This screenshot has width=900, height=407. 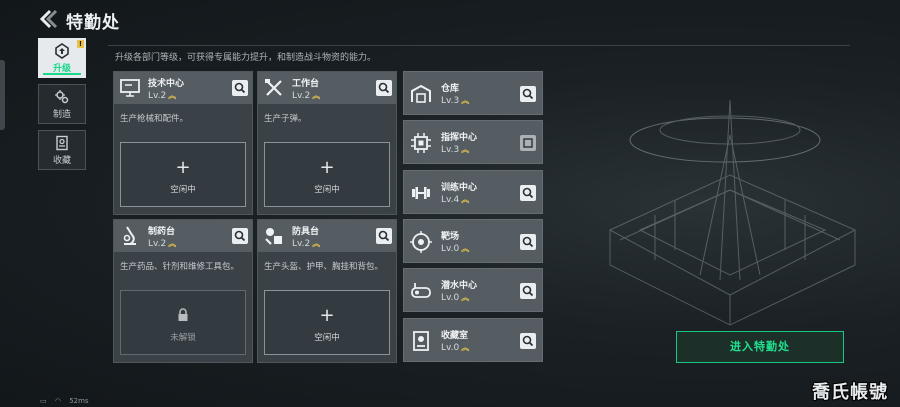 What do you see at coordinates (273, 236) in the screenshot?
I see `armor-icon` at bounding box center [273, 236].